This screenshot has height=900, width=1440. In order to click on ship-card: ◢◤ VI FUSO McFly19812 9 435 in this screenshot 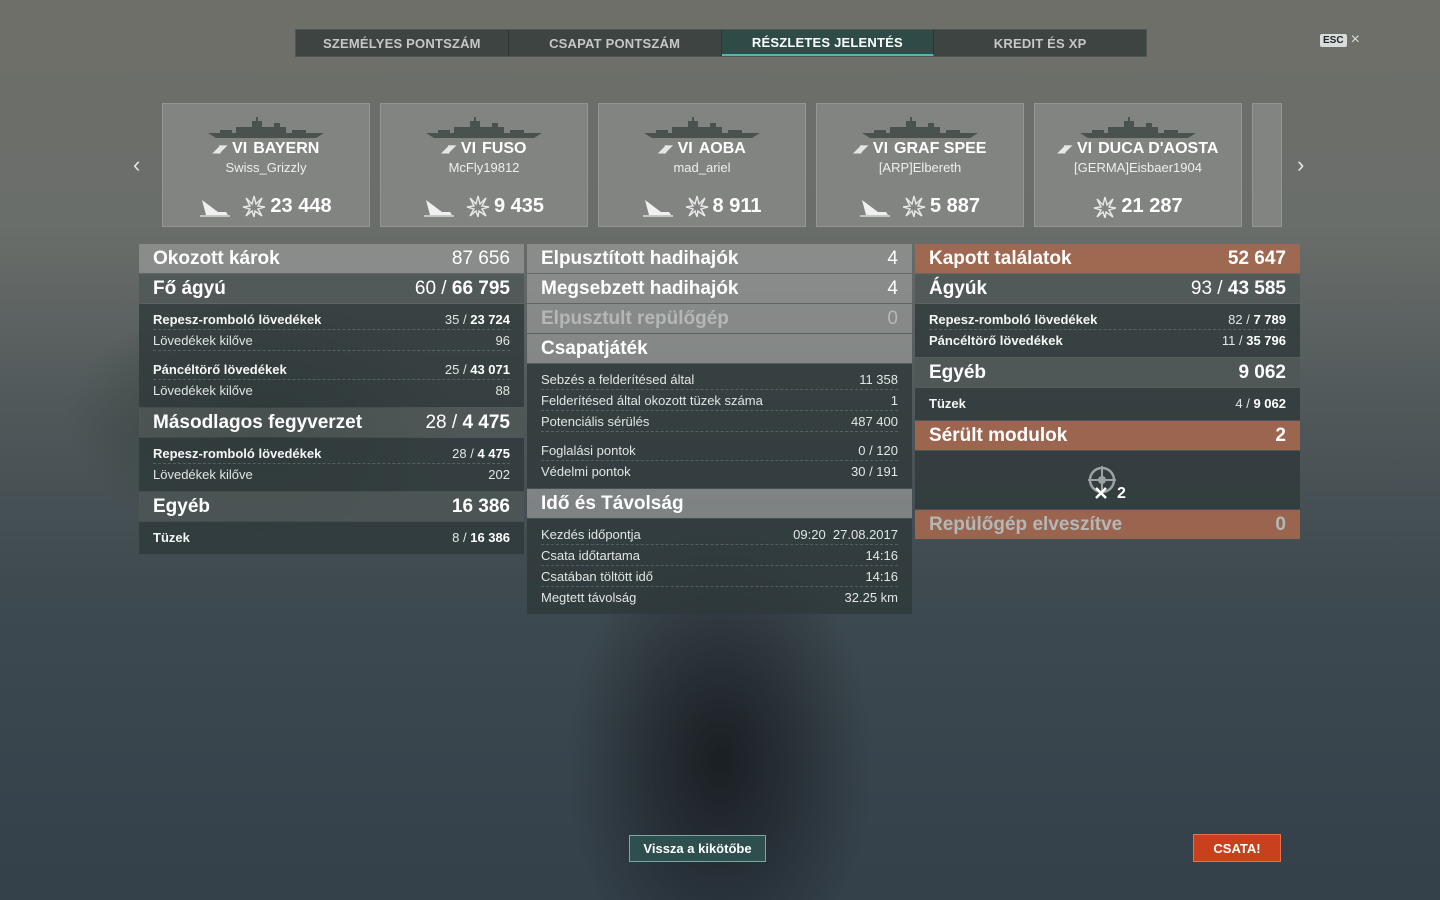, I will do `click(484, 165)`.